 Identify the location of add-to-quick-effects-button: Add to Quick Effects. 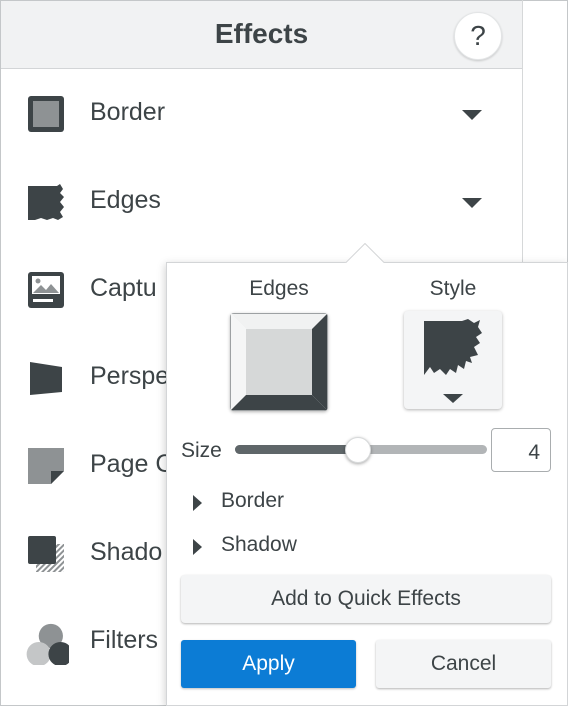
(366, 599).